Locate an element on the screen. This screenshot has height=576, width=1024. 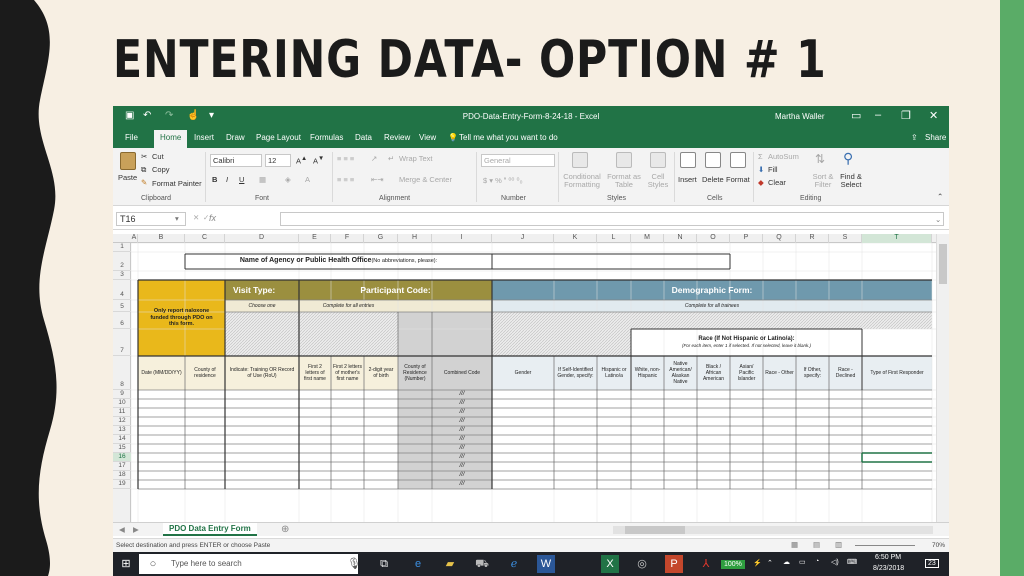
clock-date: 8/23/2018 is located at coordinates (888, 568).